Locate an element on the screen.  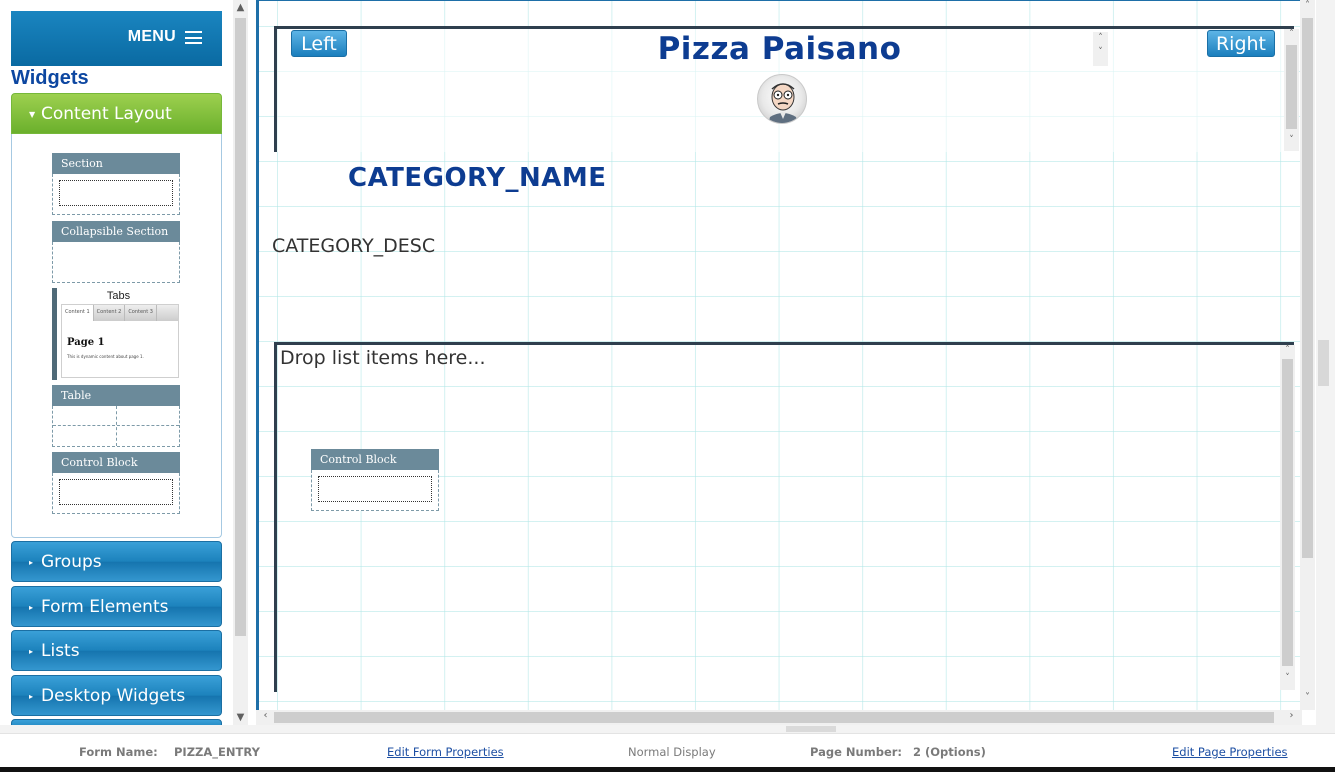
accordion-groups: ▸ Groups is located at coordinates (116, 561).